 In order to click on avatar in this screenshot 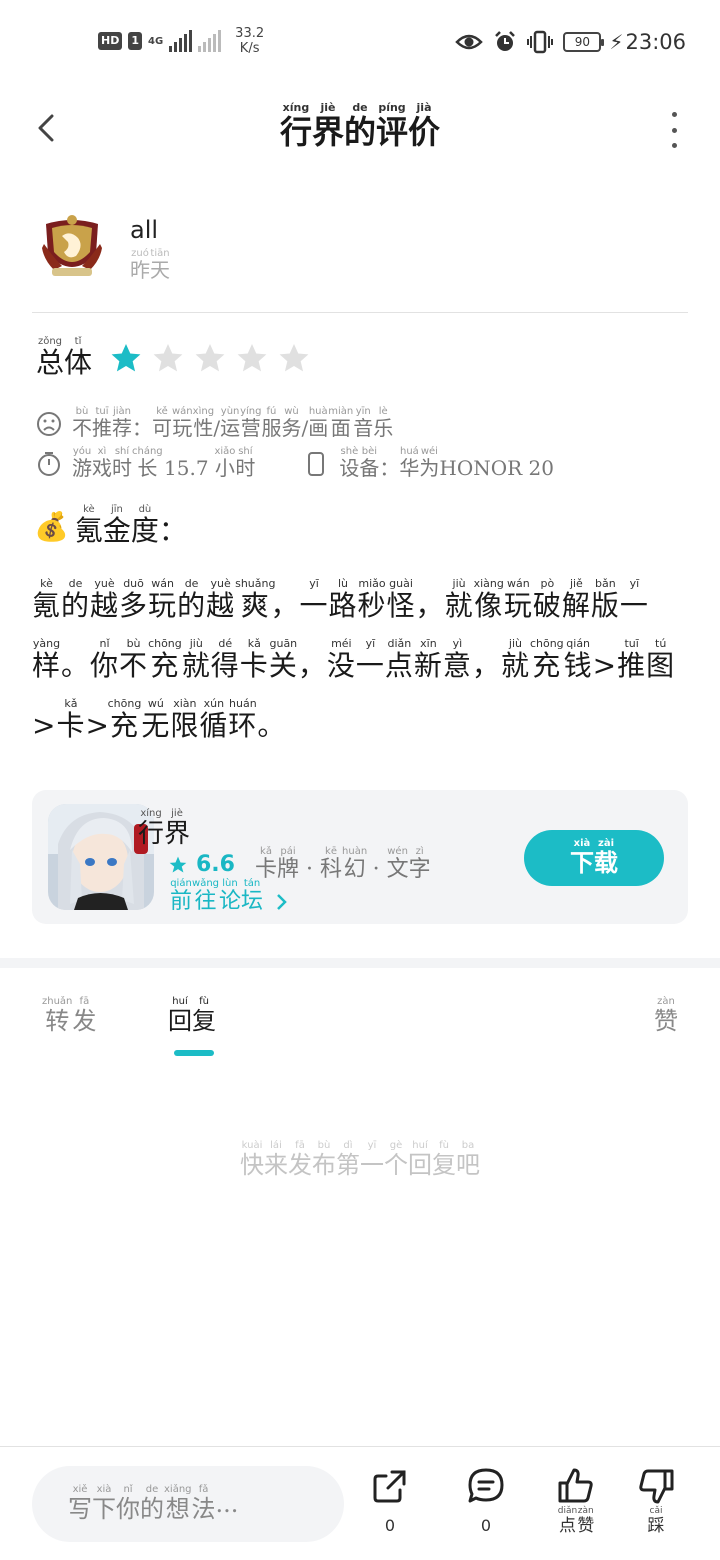, I will do `click(72, 247)`.